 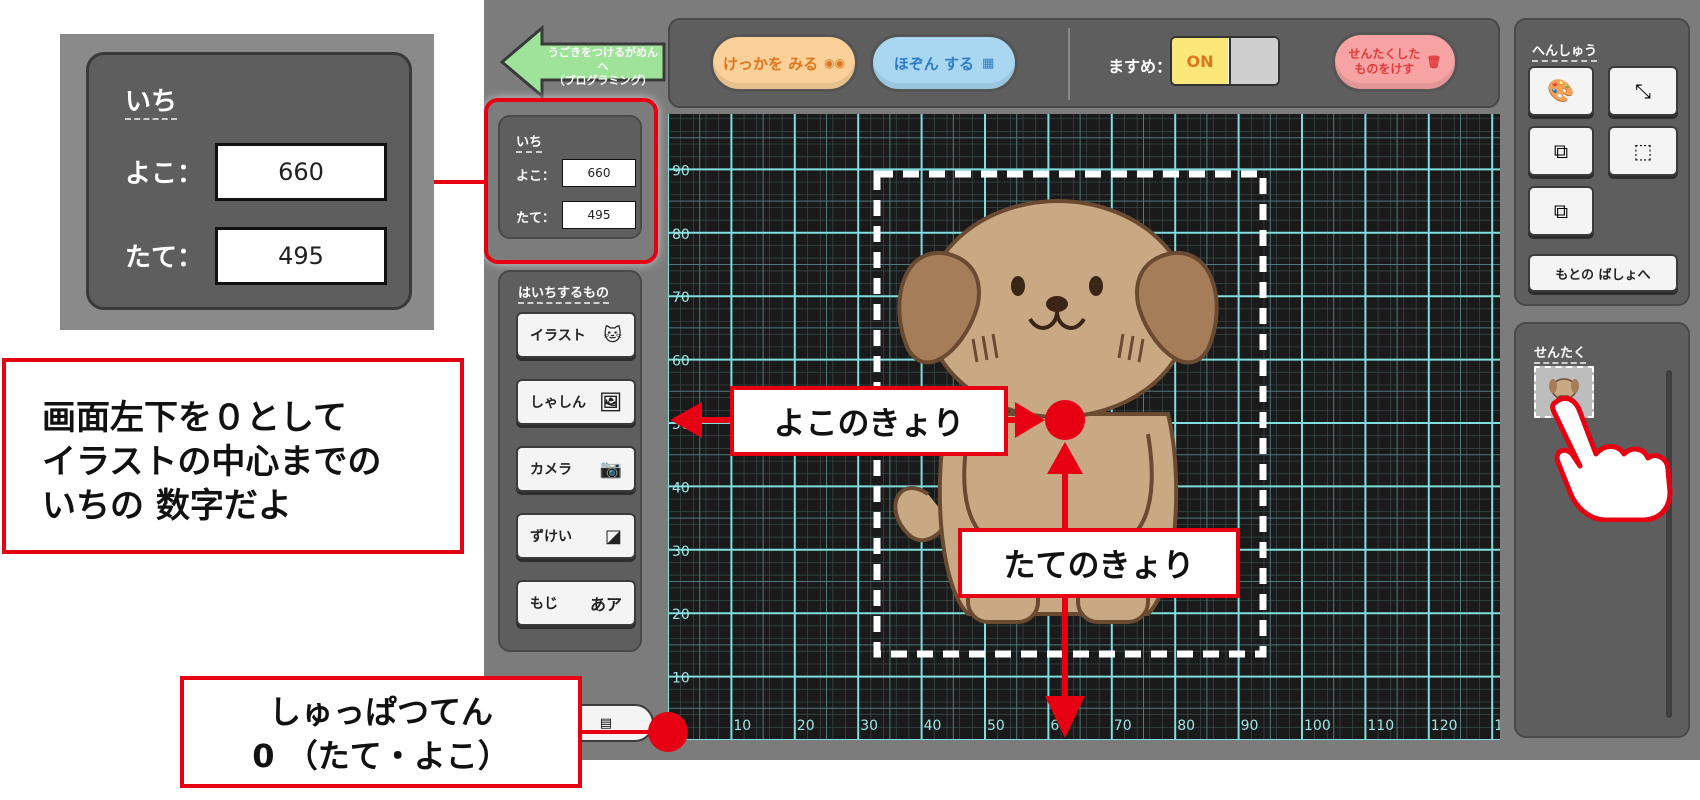 I want to click on place-panel: はいちするもの イラスト 🐱 しゃしん 🖼 カメラ 📷 ずけい ◪ もじ あア, so click(x=570, y=461).